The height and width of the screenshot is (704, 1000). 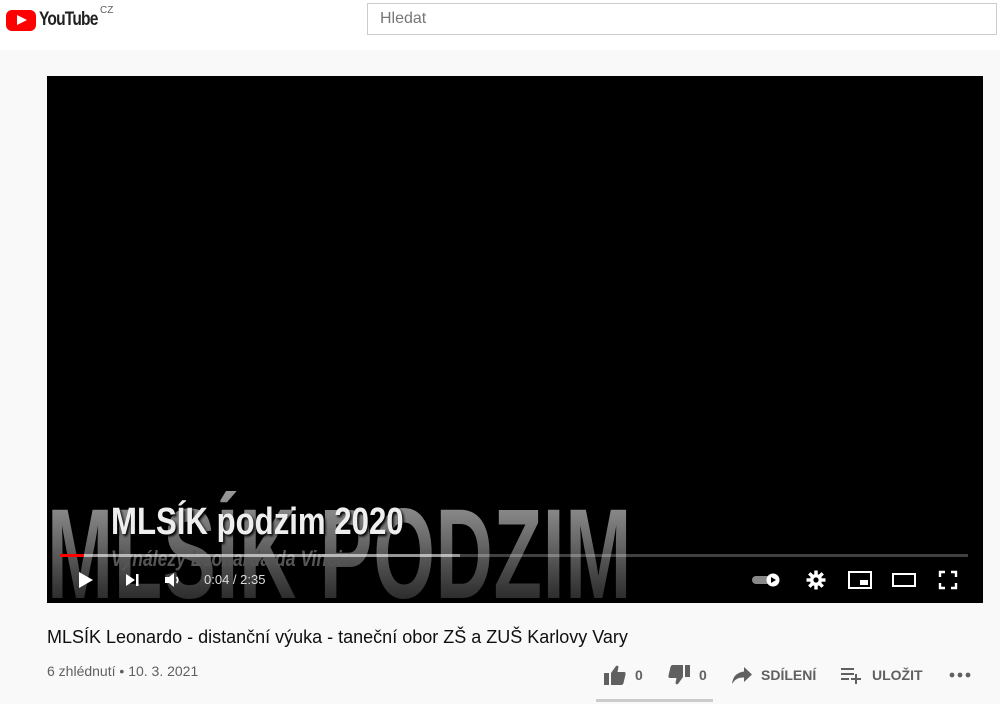 What do you see at coordinates (257, 522) in the screenshot?
I see `overlay-title: MLSÍK podzim 2020` at bounding box center [257, 522].